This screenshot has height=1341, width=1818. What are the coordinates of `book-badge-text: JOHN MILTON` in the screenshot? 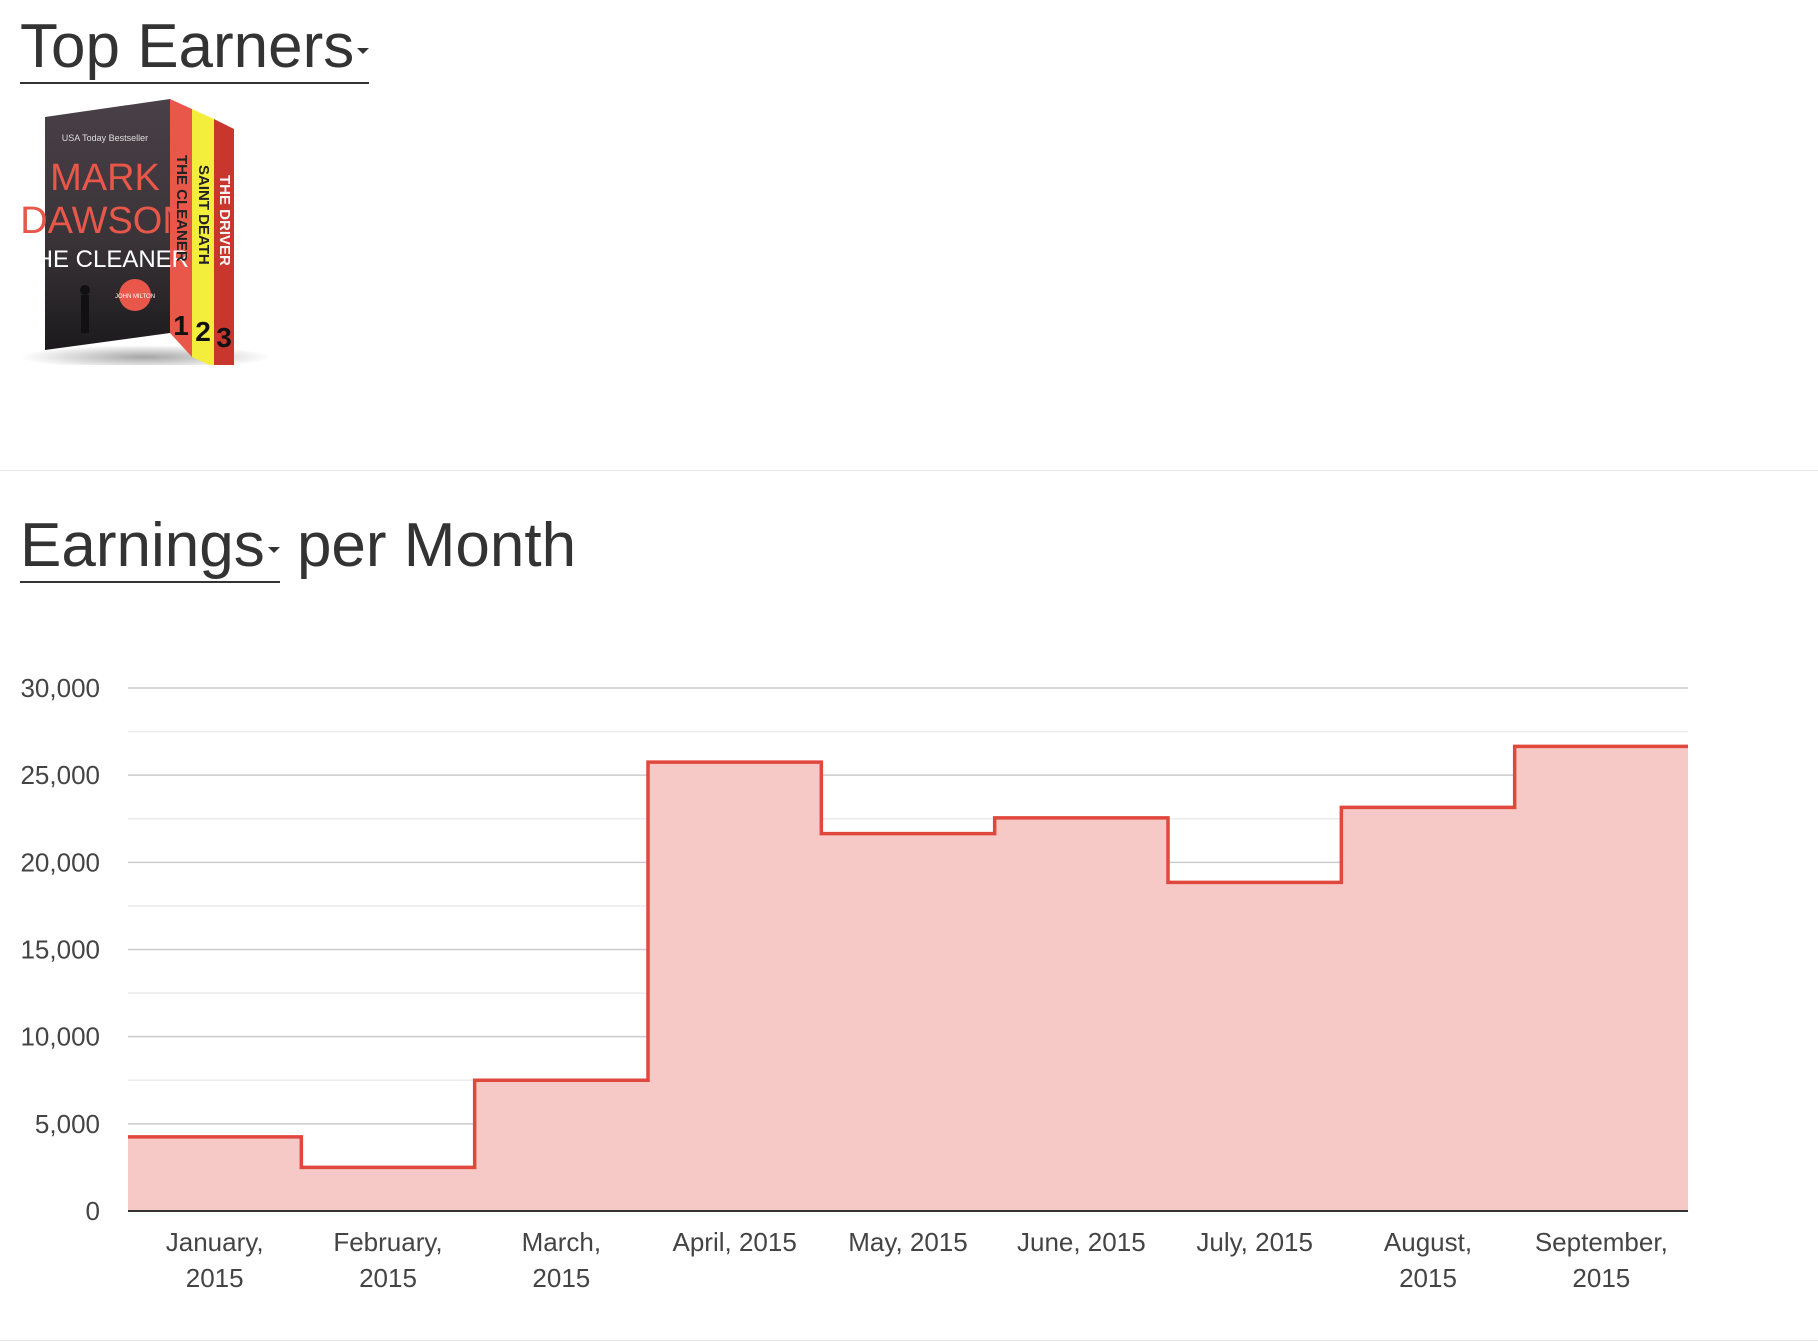 It's located at (135, 297).